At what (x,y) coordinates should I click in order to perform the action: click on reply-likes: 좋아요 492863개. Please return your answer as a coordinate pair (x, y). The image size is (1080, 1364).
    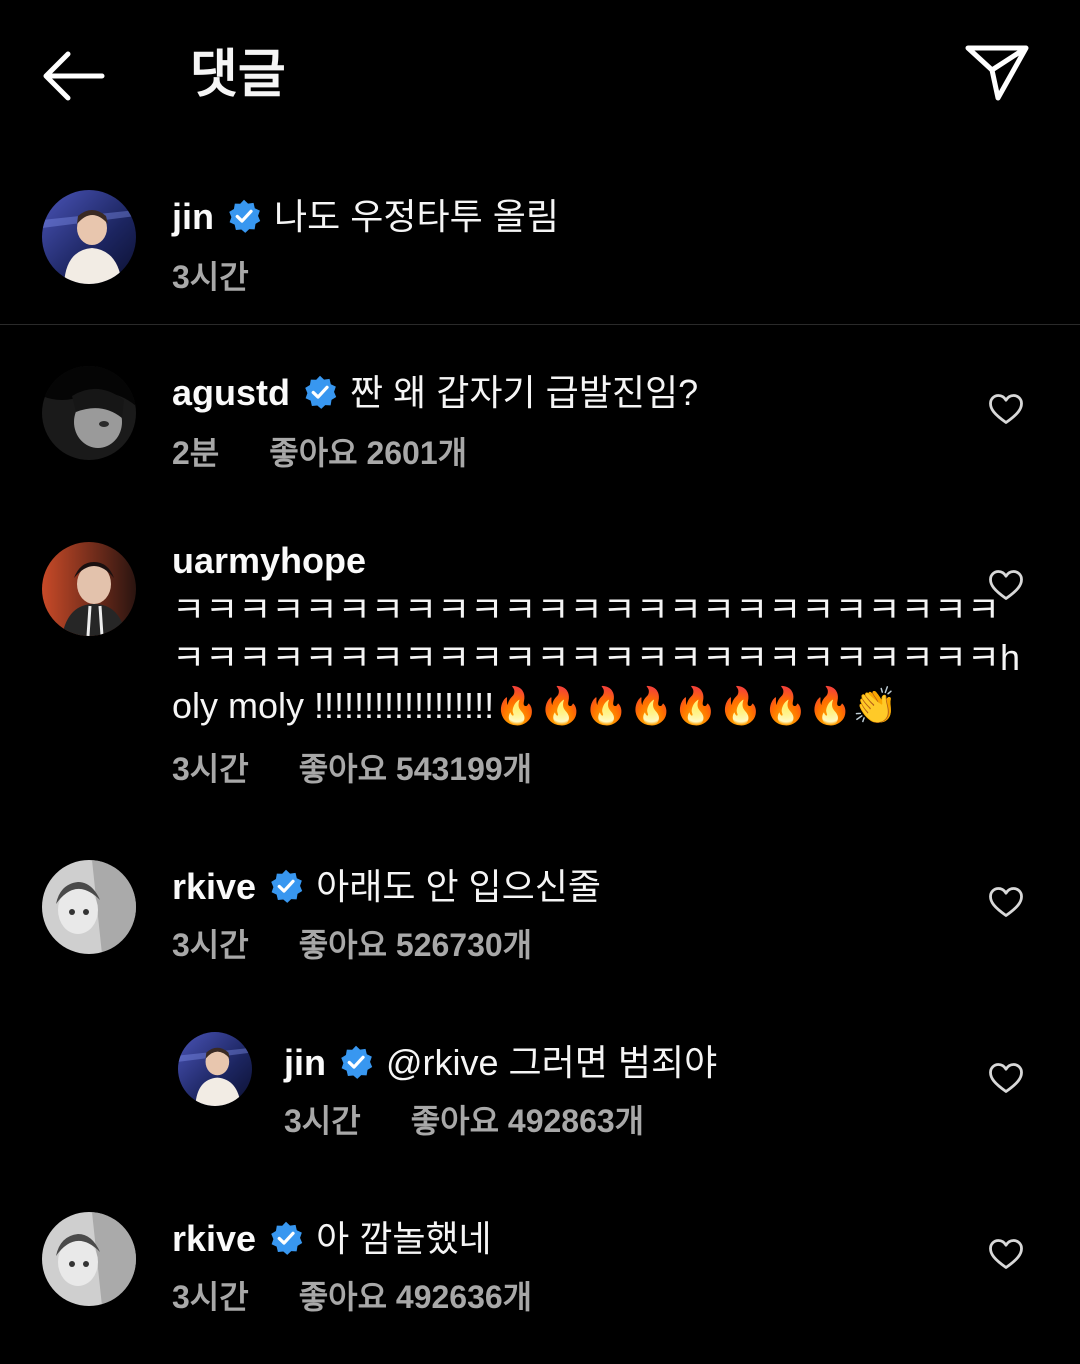
    Looking at the image, I should click on (527, 1121).